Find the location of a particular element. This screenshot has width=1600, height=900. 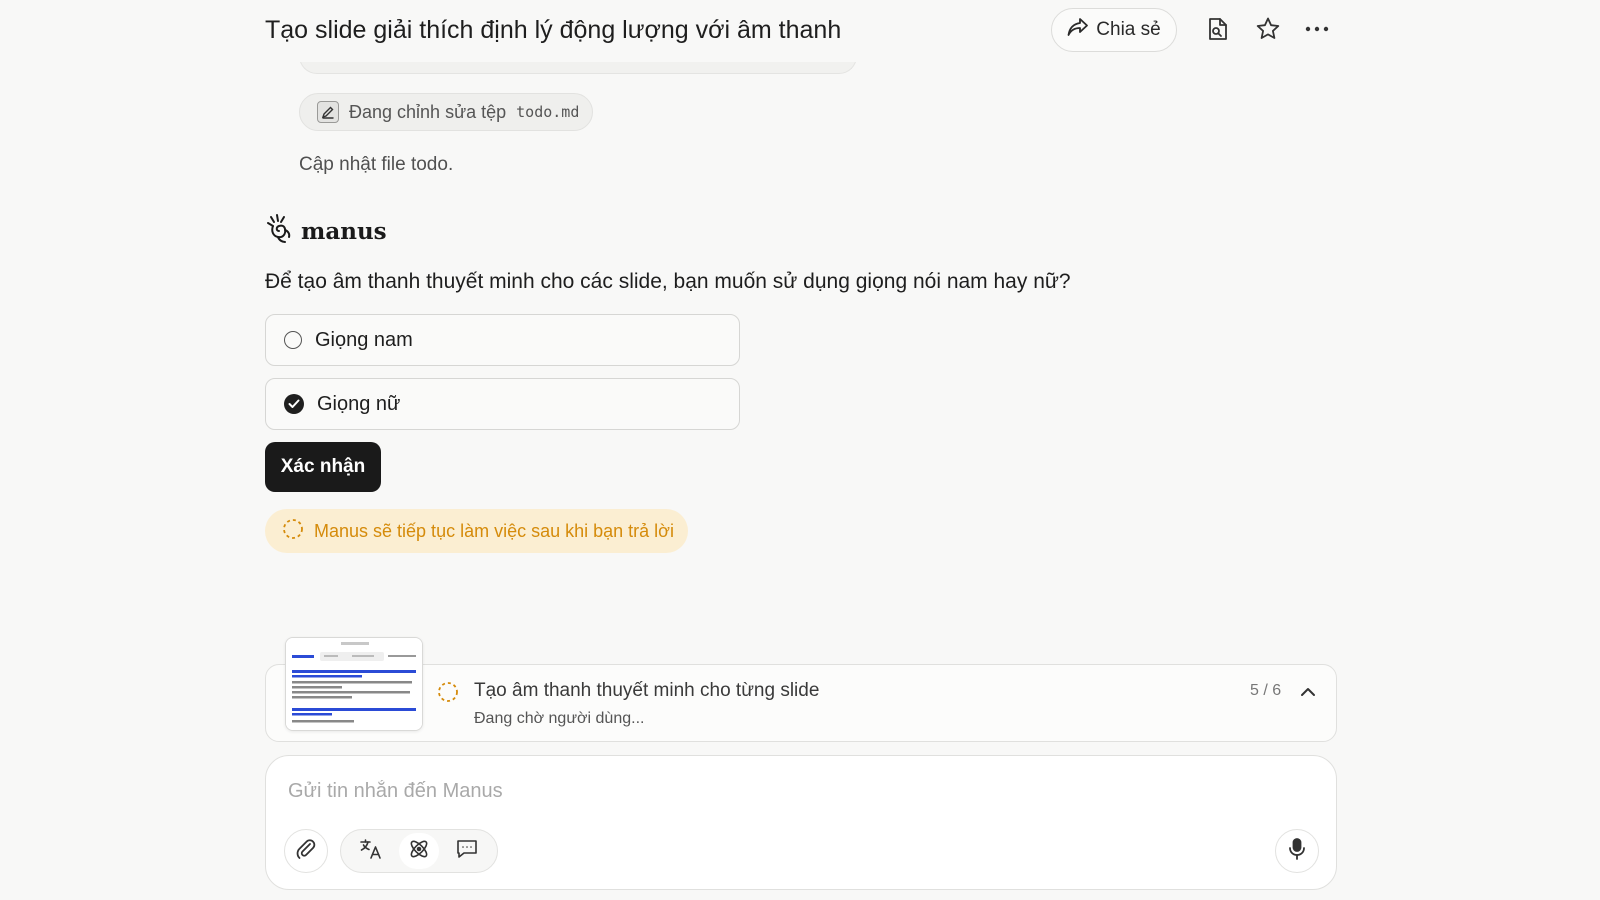

file-chip-filename: todo.md is located at coordinates (548, 112).